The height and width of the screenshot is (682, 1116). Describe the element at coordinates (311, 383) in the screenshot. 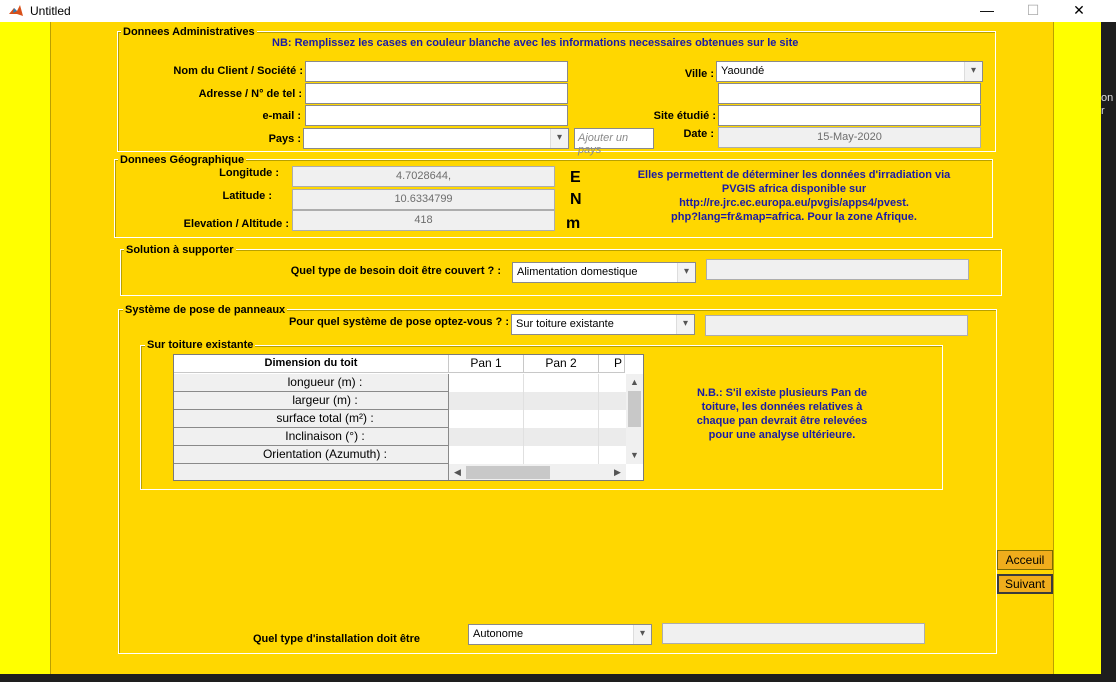

I see `row-header-longueur: longueur (m) :` at that location.